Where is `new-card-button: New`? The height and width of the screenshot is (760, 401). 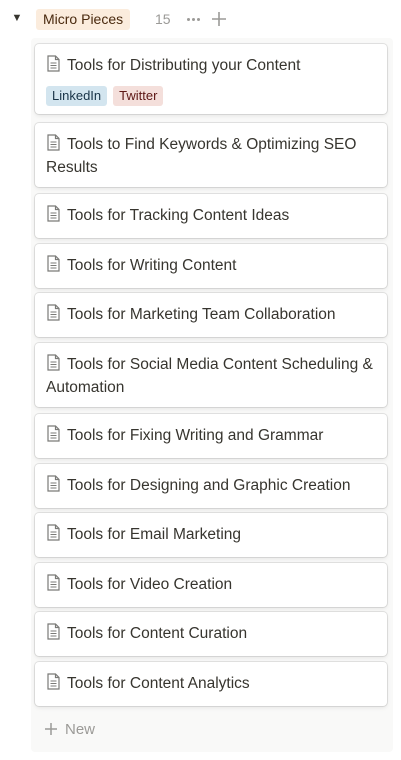 new-card-button: New is located at coordinates (69, 729).